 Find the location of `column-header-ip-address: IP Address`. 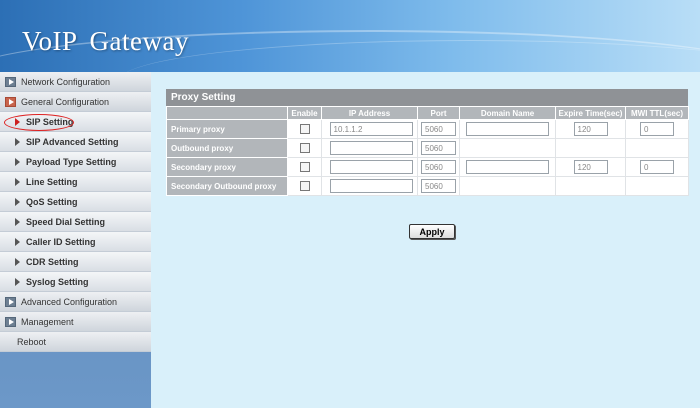

column-header-ip-address: IP Address is located at coordinates (369, 113).